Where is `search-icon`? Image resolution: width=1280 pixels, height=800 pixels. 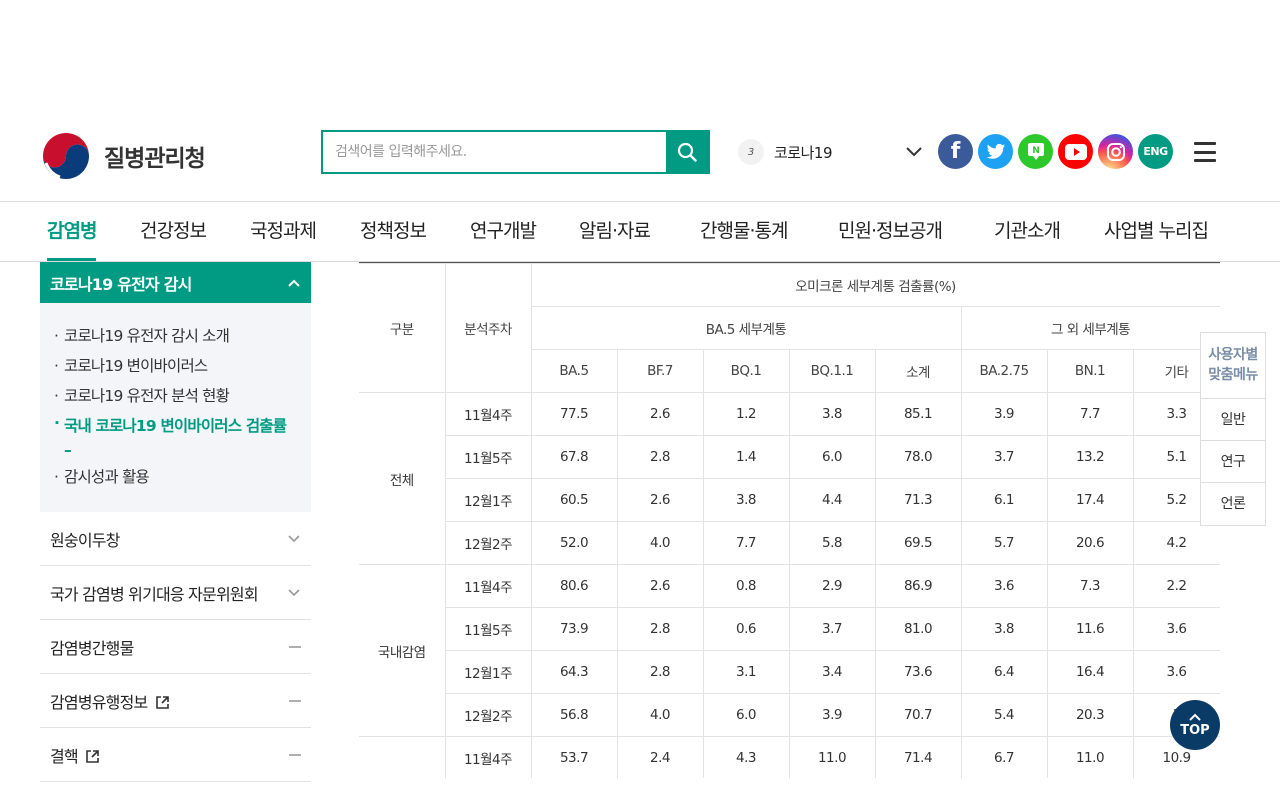
search-icon is located at coordinates (687, 152).